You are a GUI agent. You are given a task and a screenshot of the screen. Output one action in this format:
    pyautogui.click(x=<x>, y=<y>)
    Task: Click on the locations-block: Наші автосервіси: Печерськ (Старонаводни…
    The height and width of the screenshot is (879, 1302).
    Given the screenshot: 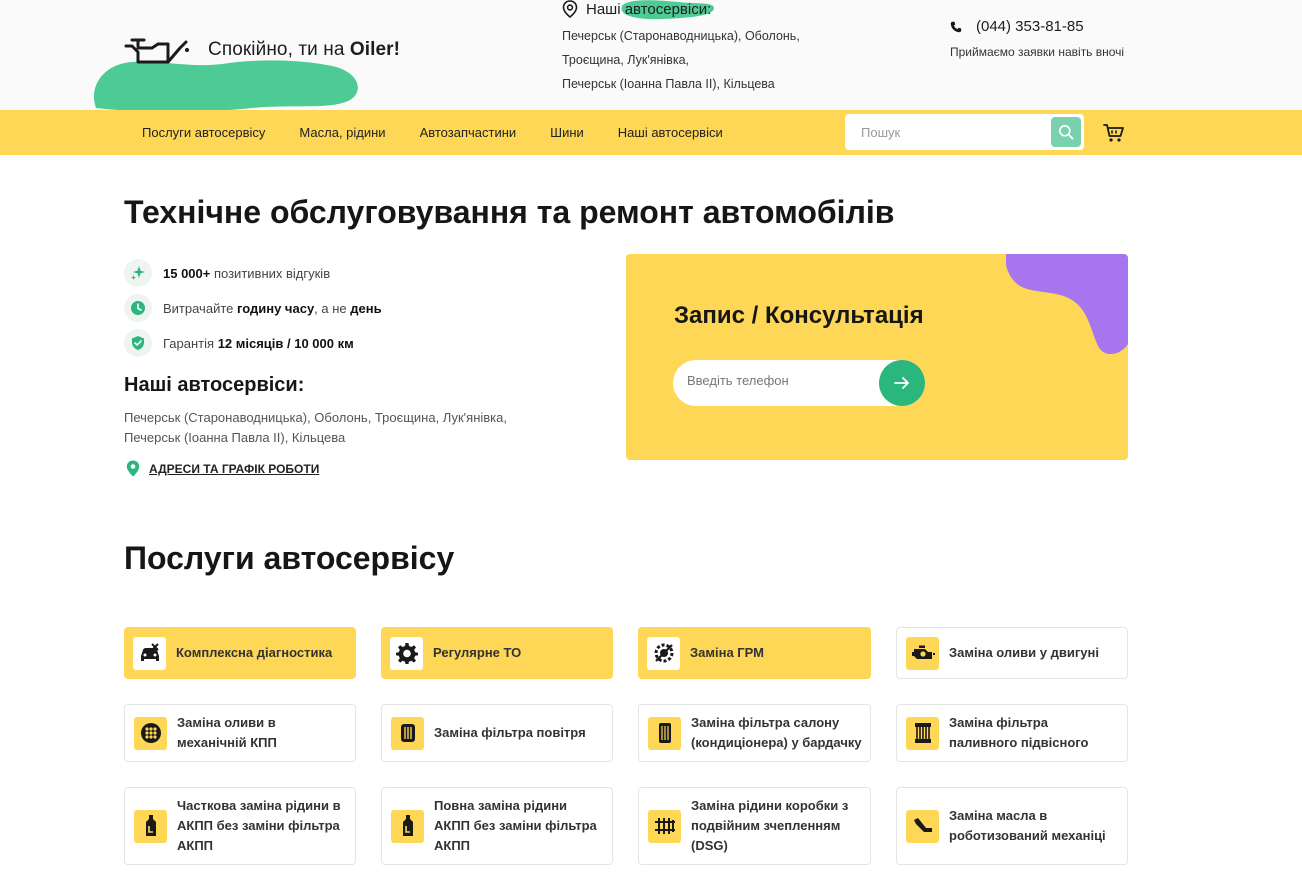 What is the action you would take?
    pyautogui.click(x=692, y=48)
    